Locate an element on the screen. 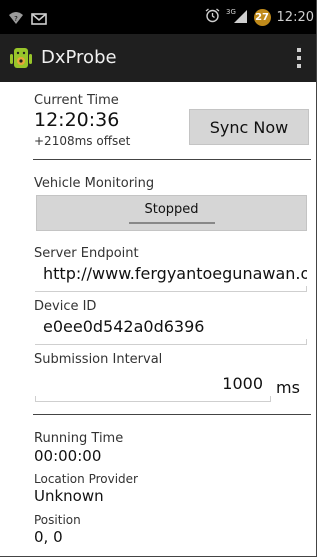  mail-icon is located at coordinates (39, 19).